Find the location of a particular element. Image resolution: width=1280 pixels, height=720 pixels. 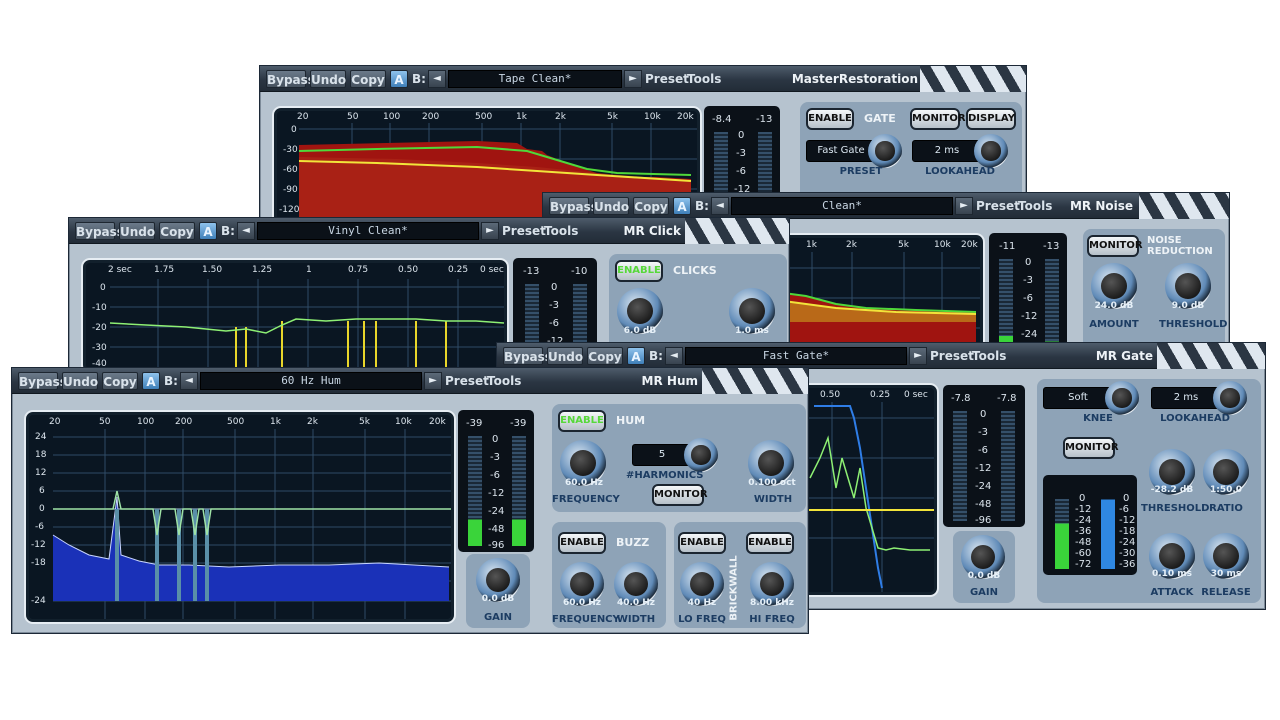

harmonics-label: #HARMONICS is located at coordinates (665, 475).